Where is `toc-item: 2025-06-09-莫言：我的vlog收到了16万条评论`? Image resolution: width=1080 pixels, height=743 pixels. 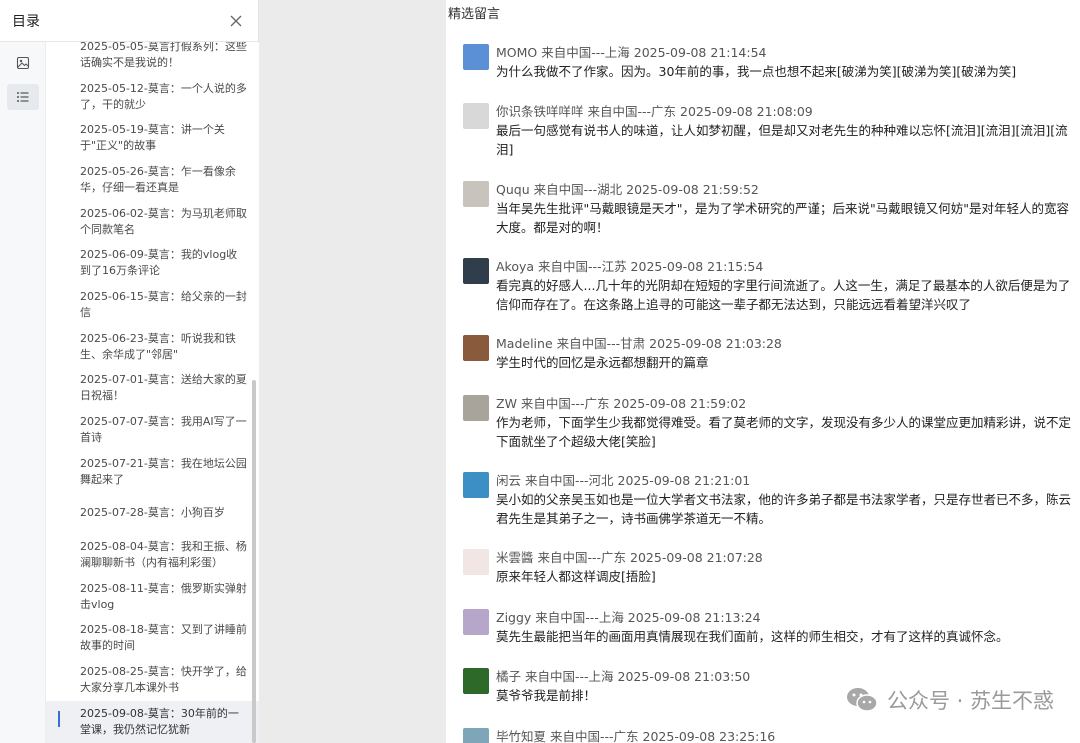 toc-item: 2025-06-09-莫言：我的vlog收到了16万条评论 is located at coordinates (152, 263).